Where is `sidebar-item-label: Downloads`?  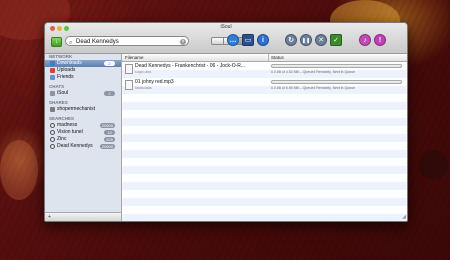
sidebar-item-label: Downloads is located at coordinates (69, 63).